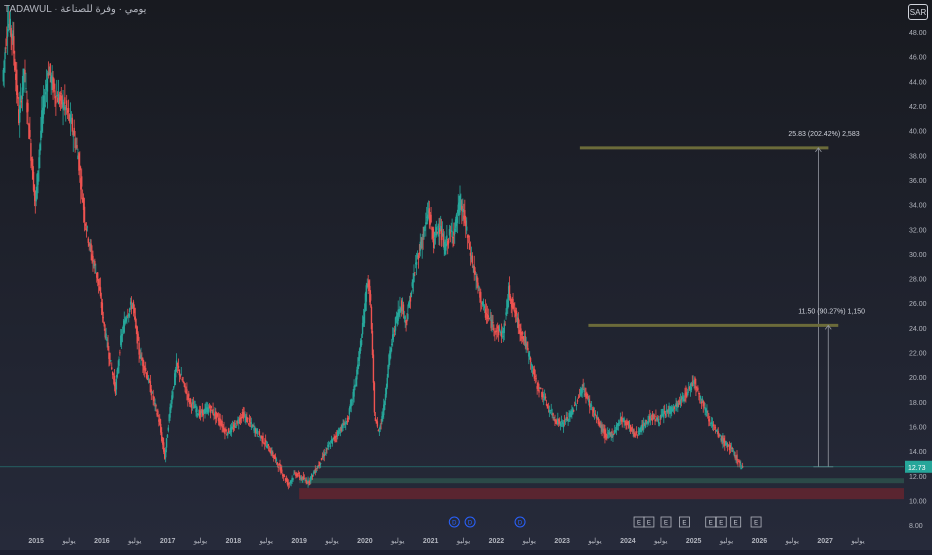 The width and height of the screenshot is (932, 555). Describe the element at coordinates (918, 12) in the screenshot. I see `currency-badge: SAR` at that location.